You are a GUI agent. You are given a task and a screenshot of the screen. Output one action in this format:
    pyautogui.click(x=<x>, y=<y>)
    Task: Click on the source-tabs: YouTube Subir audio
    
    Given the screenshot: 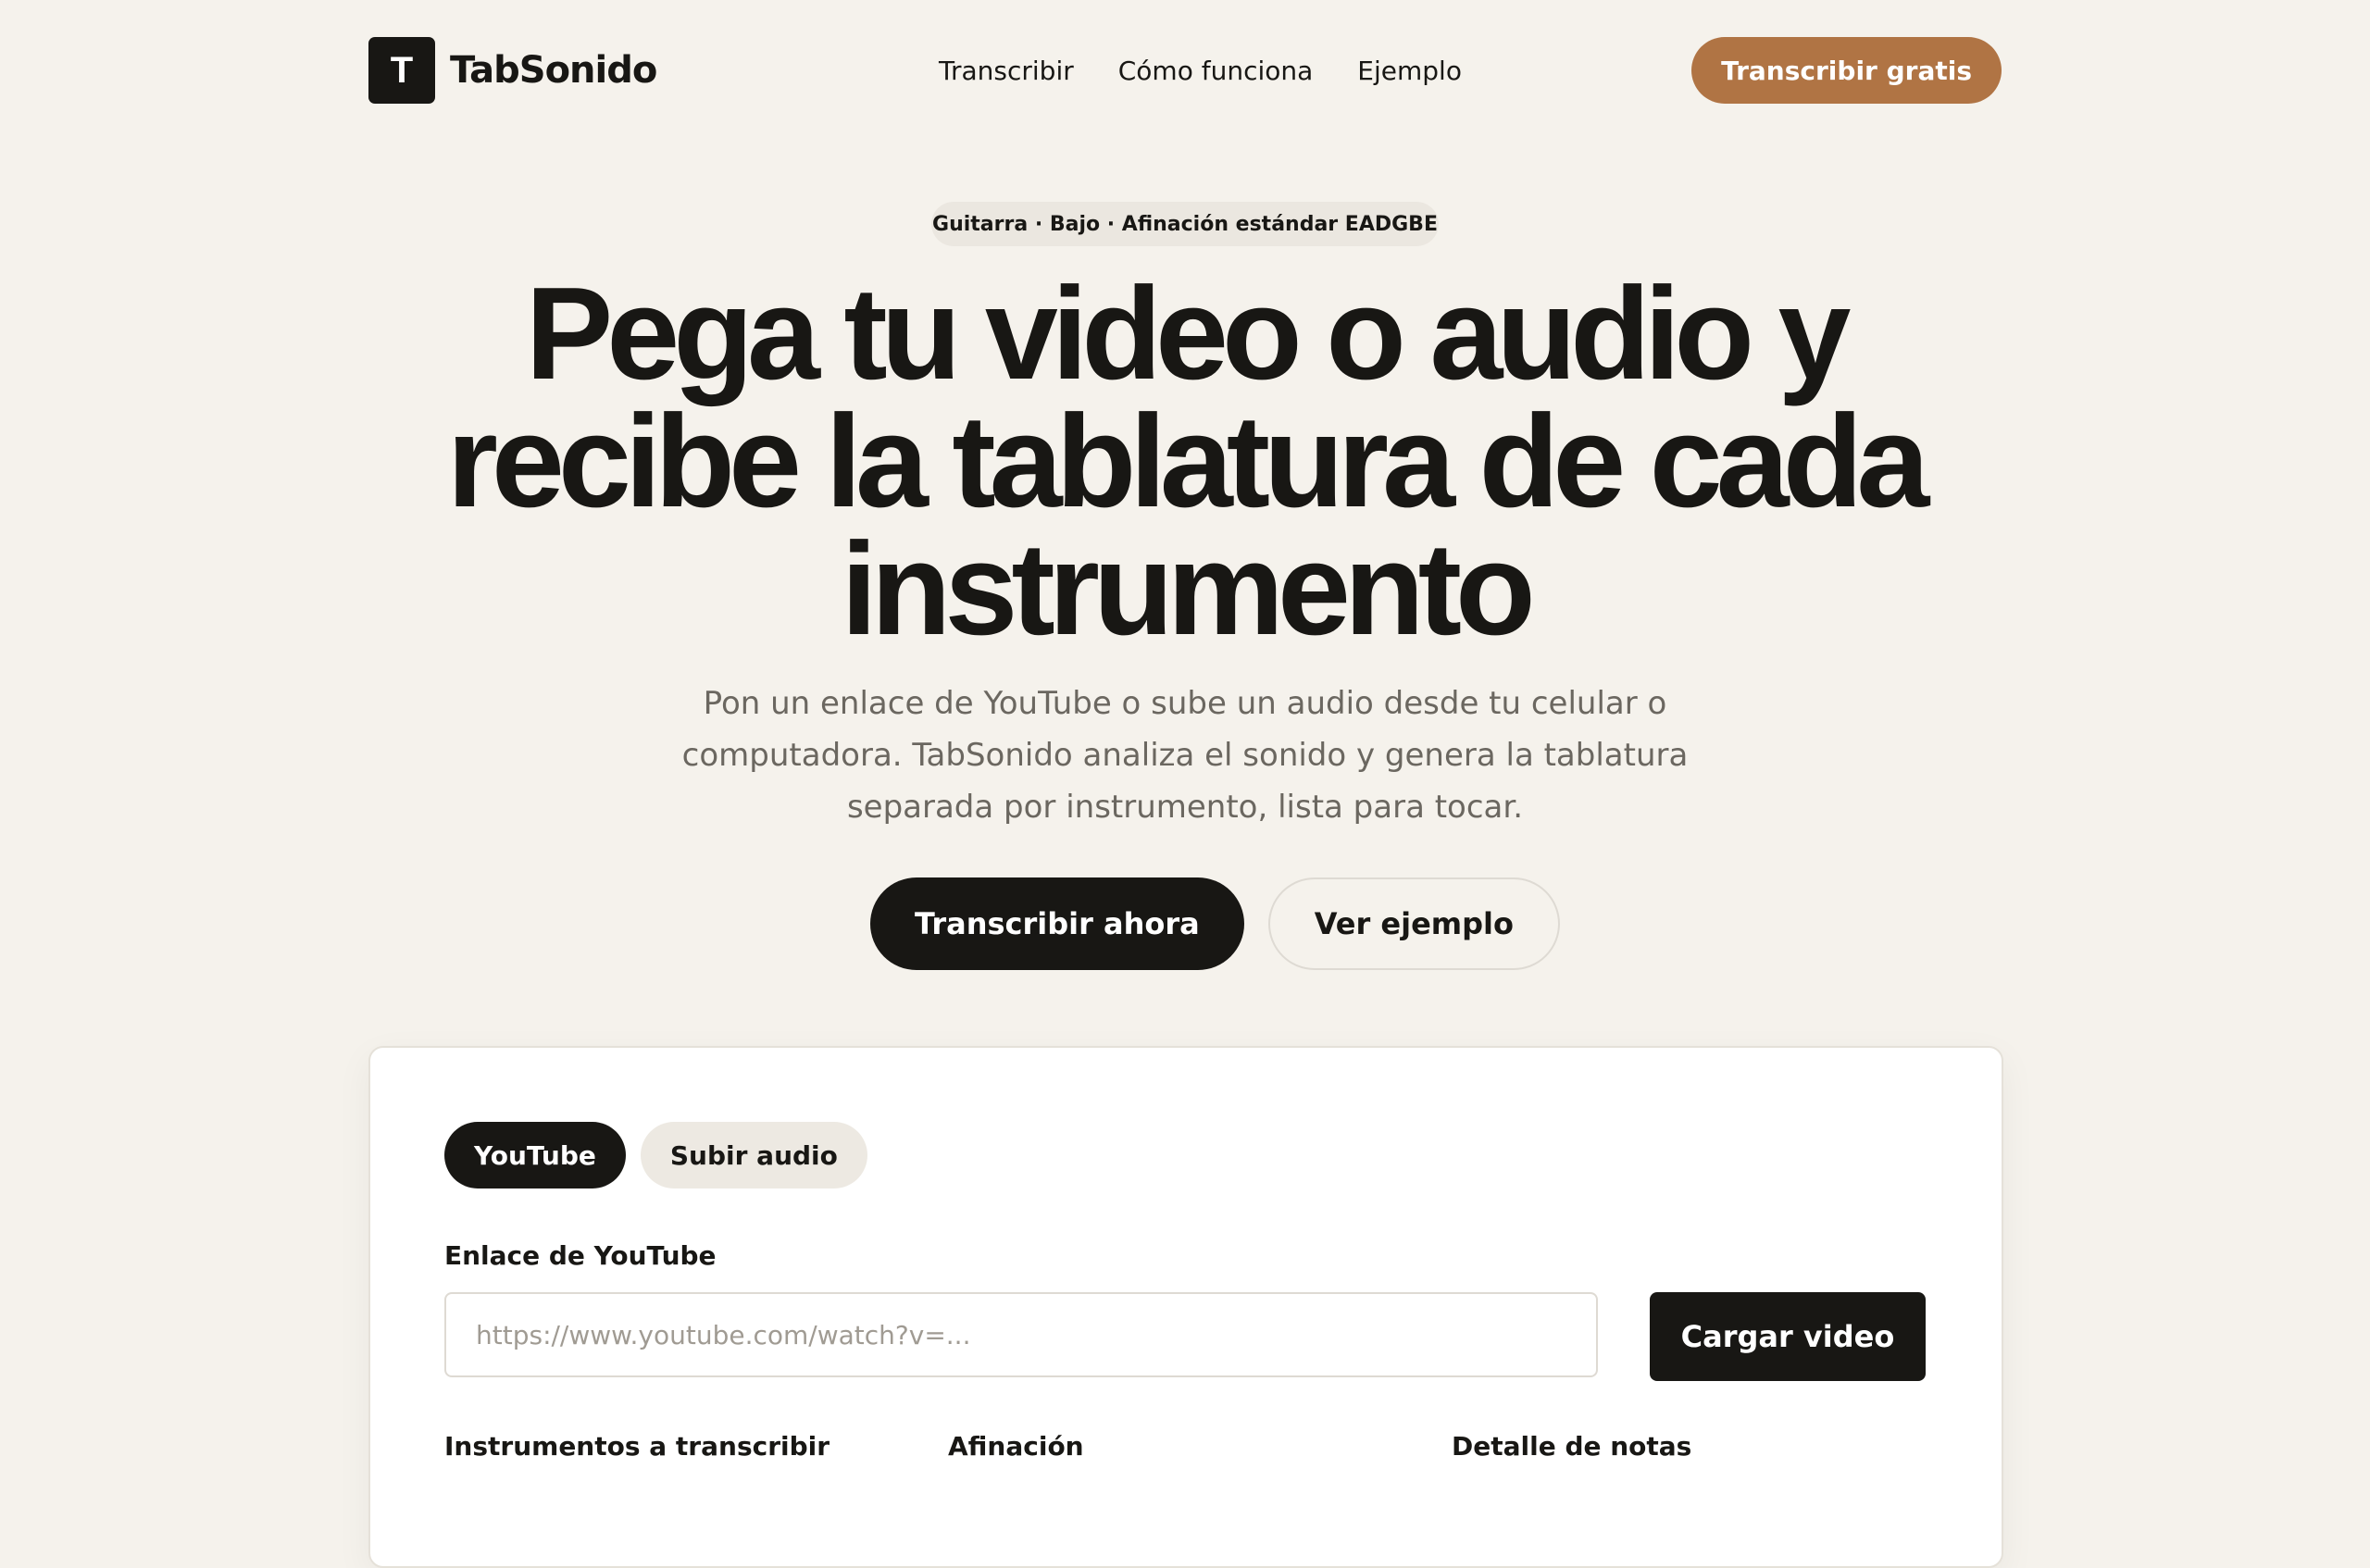 What is the action you would take?
    pyautogui.click(x=655, y=1155)
    